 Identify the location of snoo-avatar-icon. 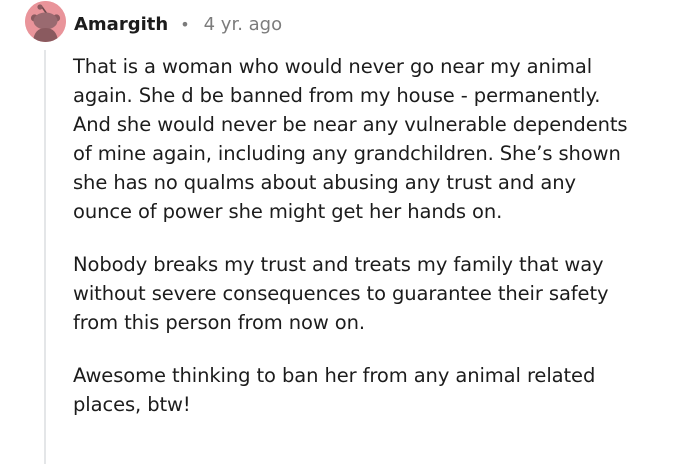
(45, 21).